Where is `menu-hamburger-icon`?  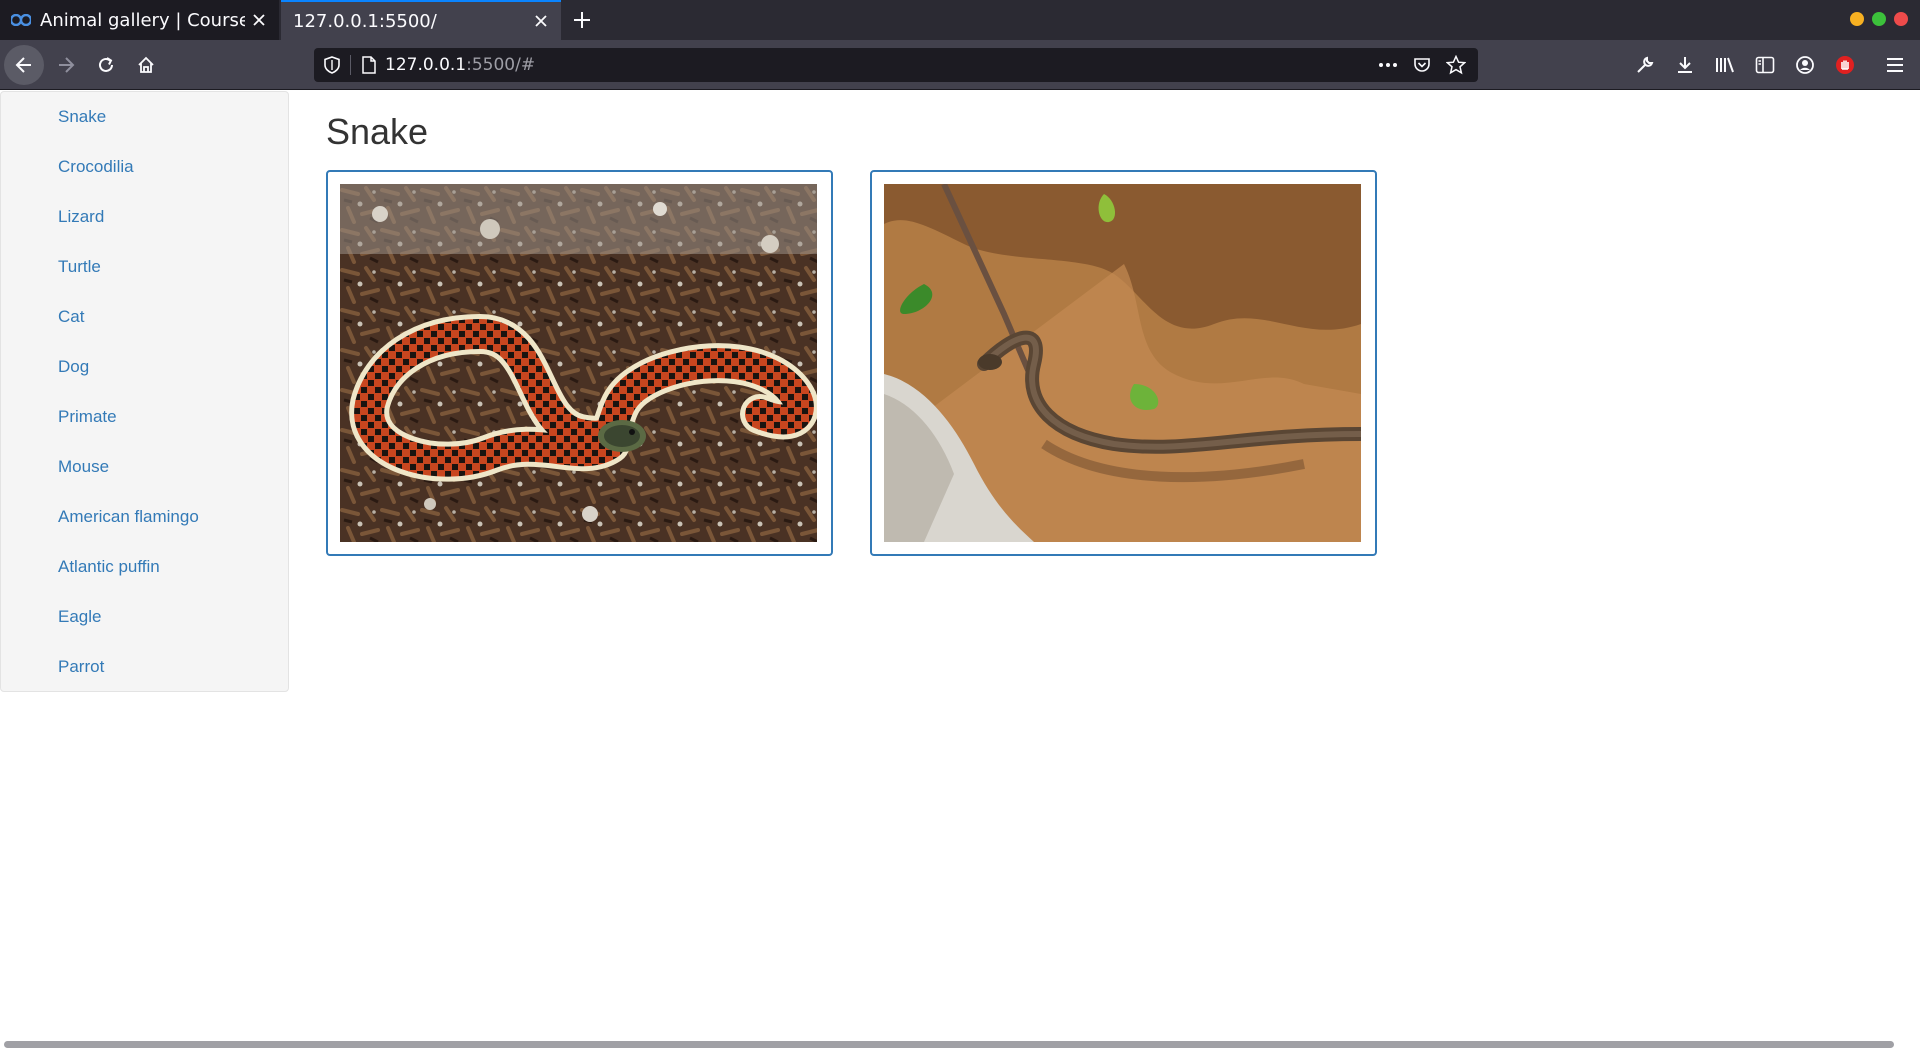
menu-hamburger-icon is located at coordinates (1895, 65).